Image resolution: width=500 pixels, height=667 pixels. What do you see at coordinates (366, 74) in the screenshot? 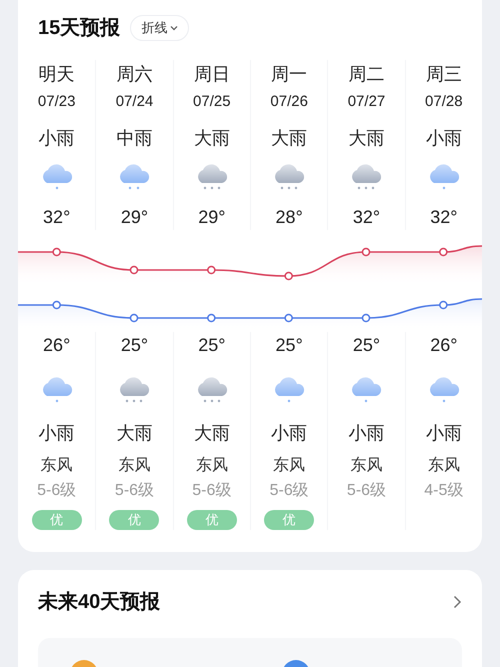
I see `day-label: 周二` at bounding box center [366, 74].